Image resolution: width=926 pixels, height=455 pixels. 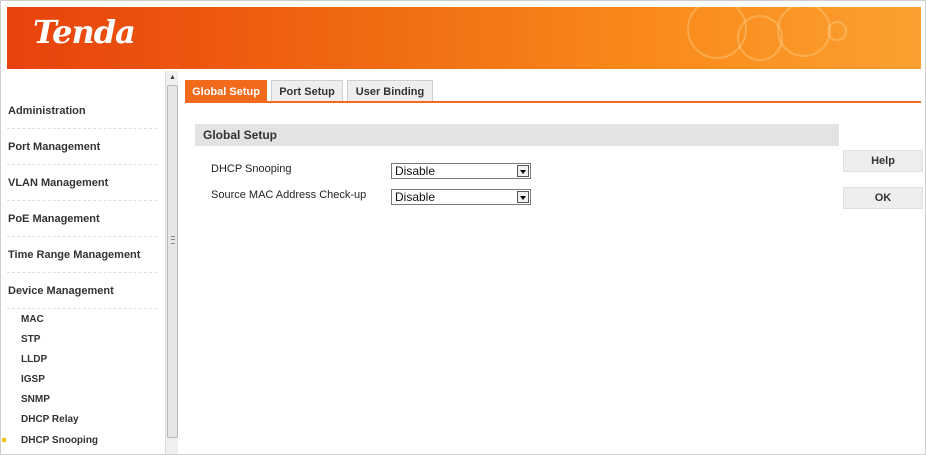 I want to click on sidebar-item-port-management: Port Management, so click(x=82, y=147).